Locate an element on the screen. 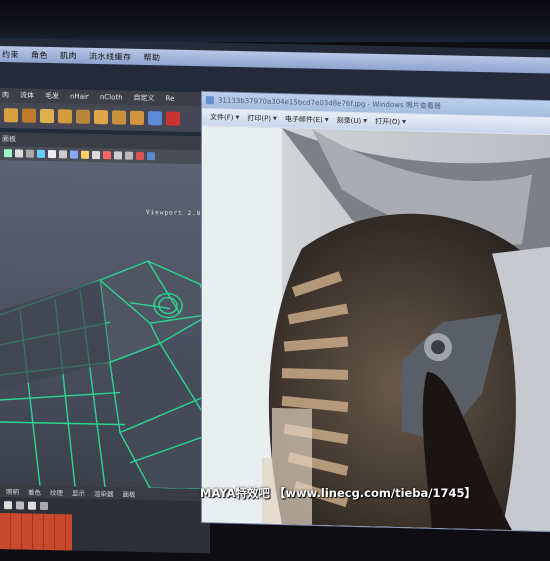  key-icon is located at coordinates (32, 505).